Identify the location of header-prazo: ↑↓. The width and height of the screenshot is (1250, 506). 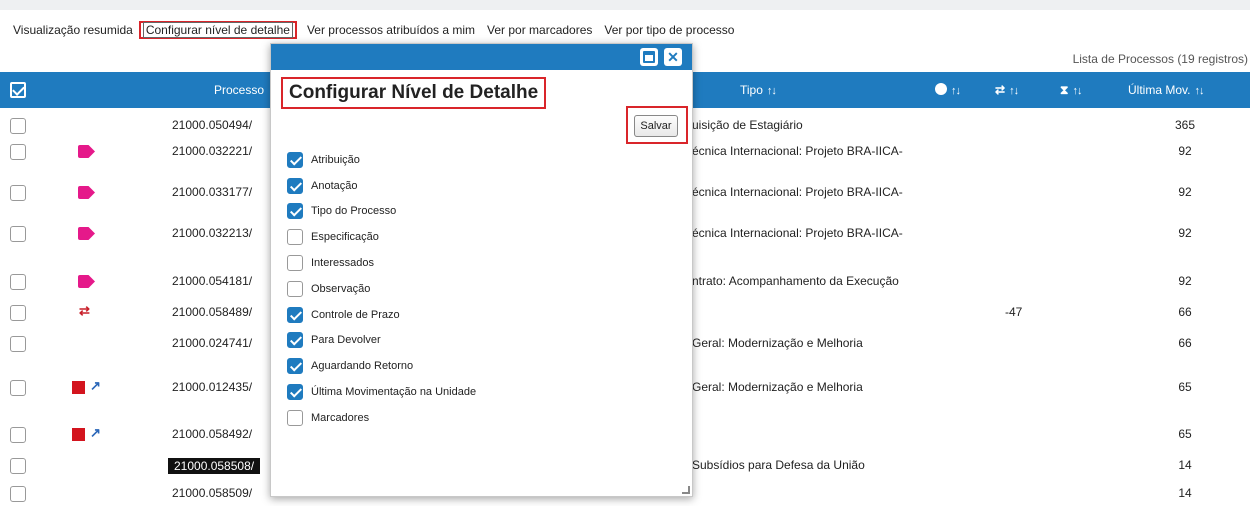
(948, 90).